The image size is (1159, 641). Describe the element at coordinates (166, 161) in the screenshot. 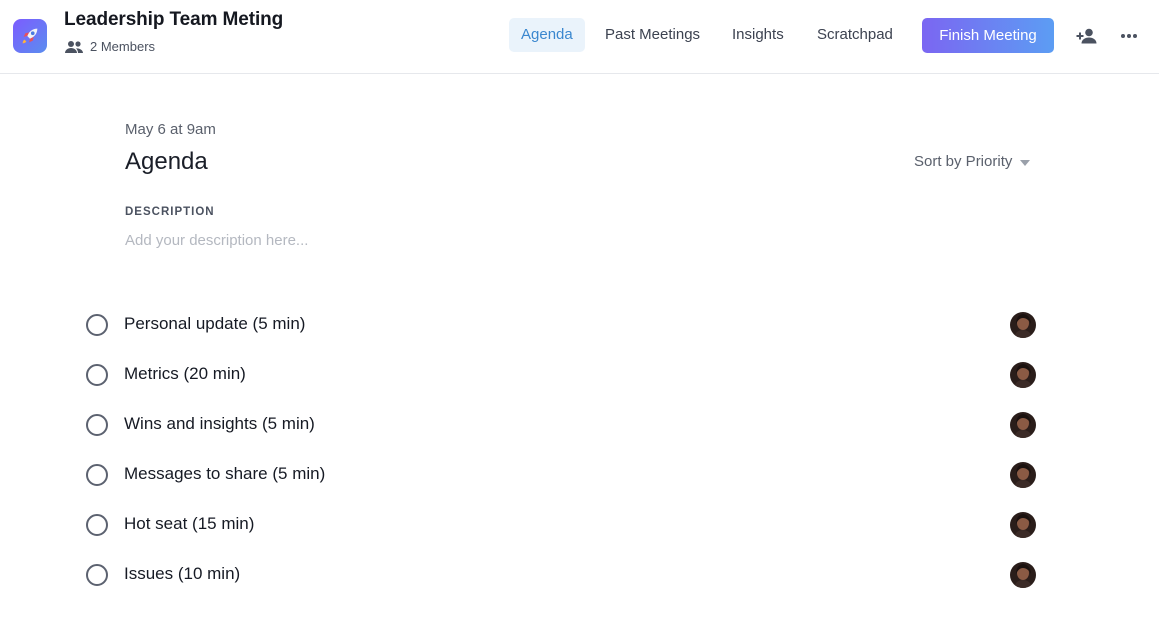

I see `page-title: Agenda` at that location.